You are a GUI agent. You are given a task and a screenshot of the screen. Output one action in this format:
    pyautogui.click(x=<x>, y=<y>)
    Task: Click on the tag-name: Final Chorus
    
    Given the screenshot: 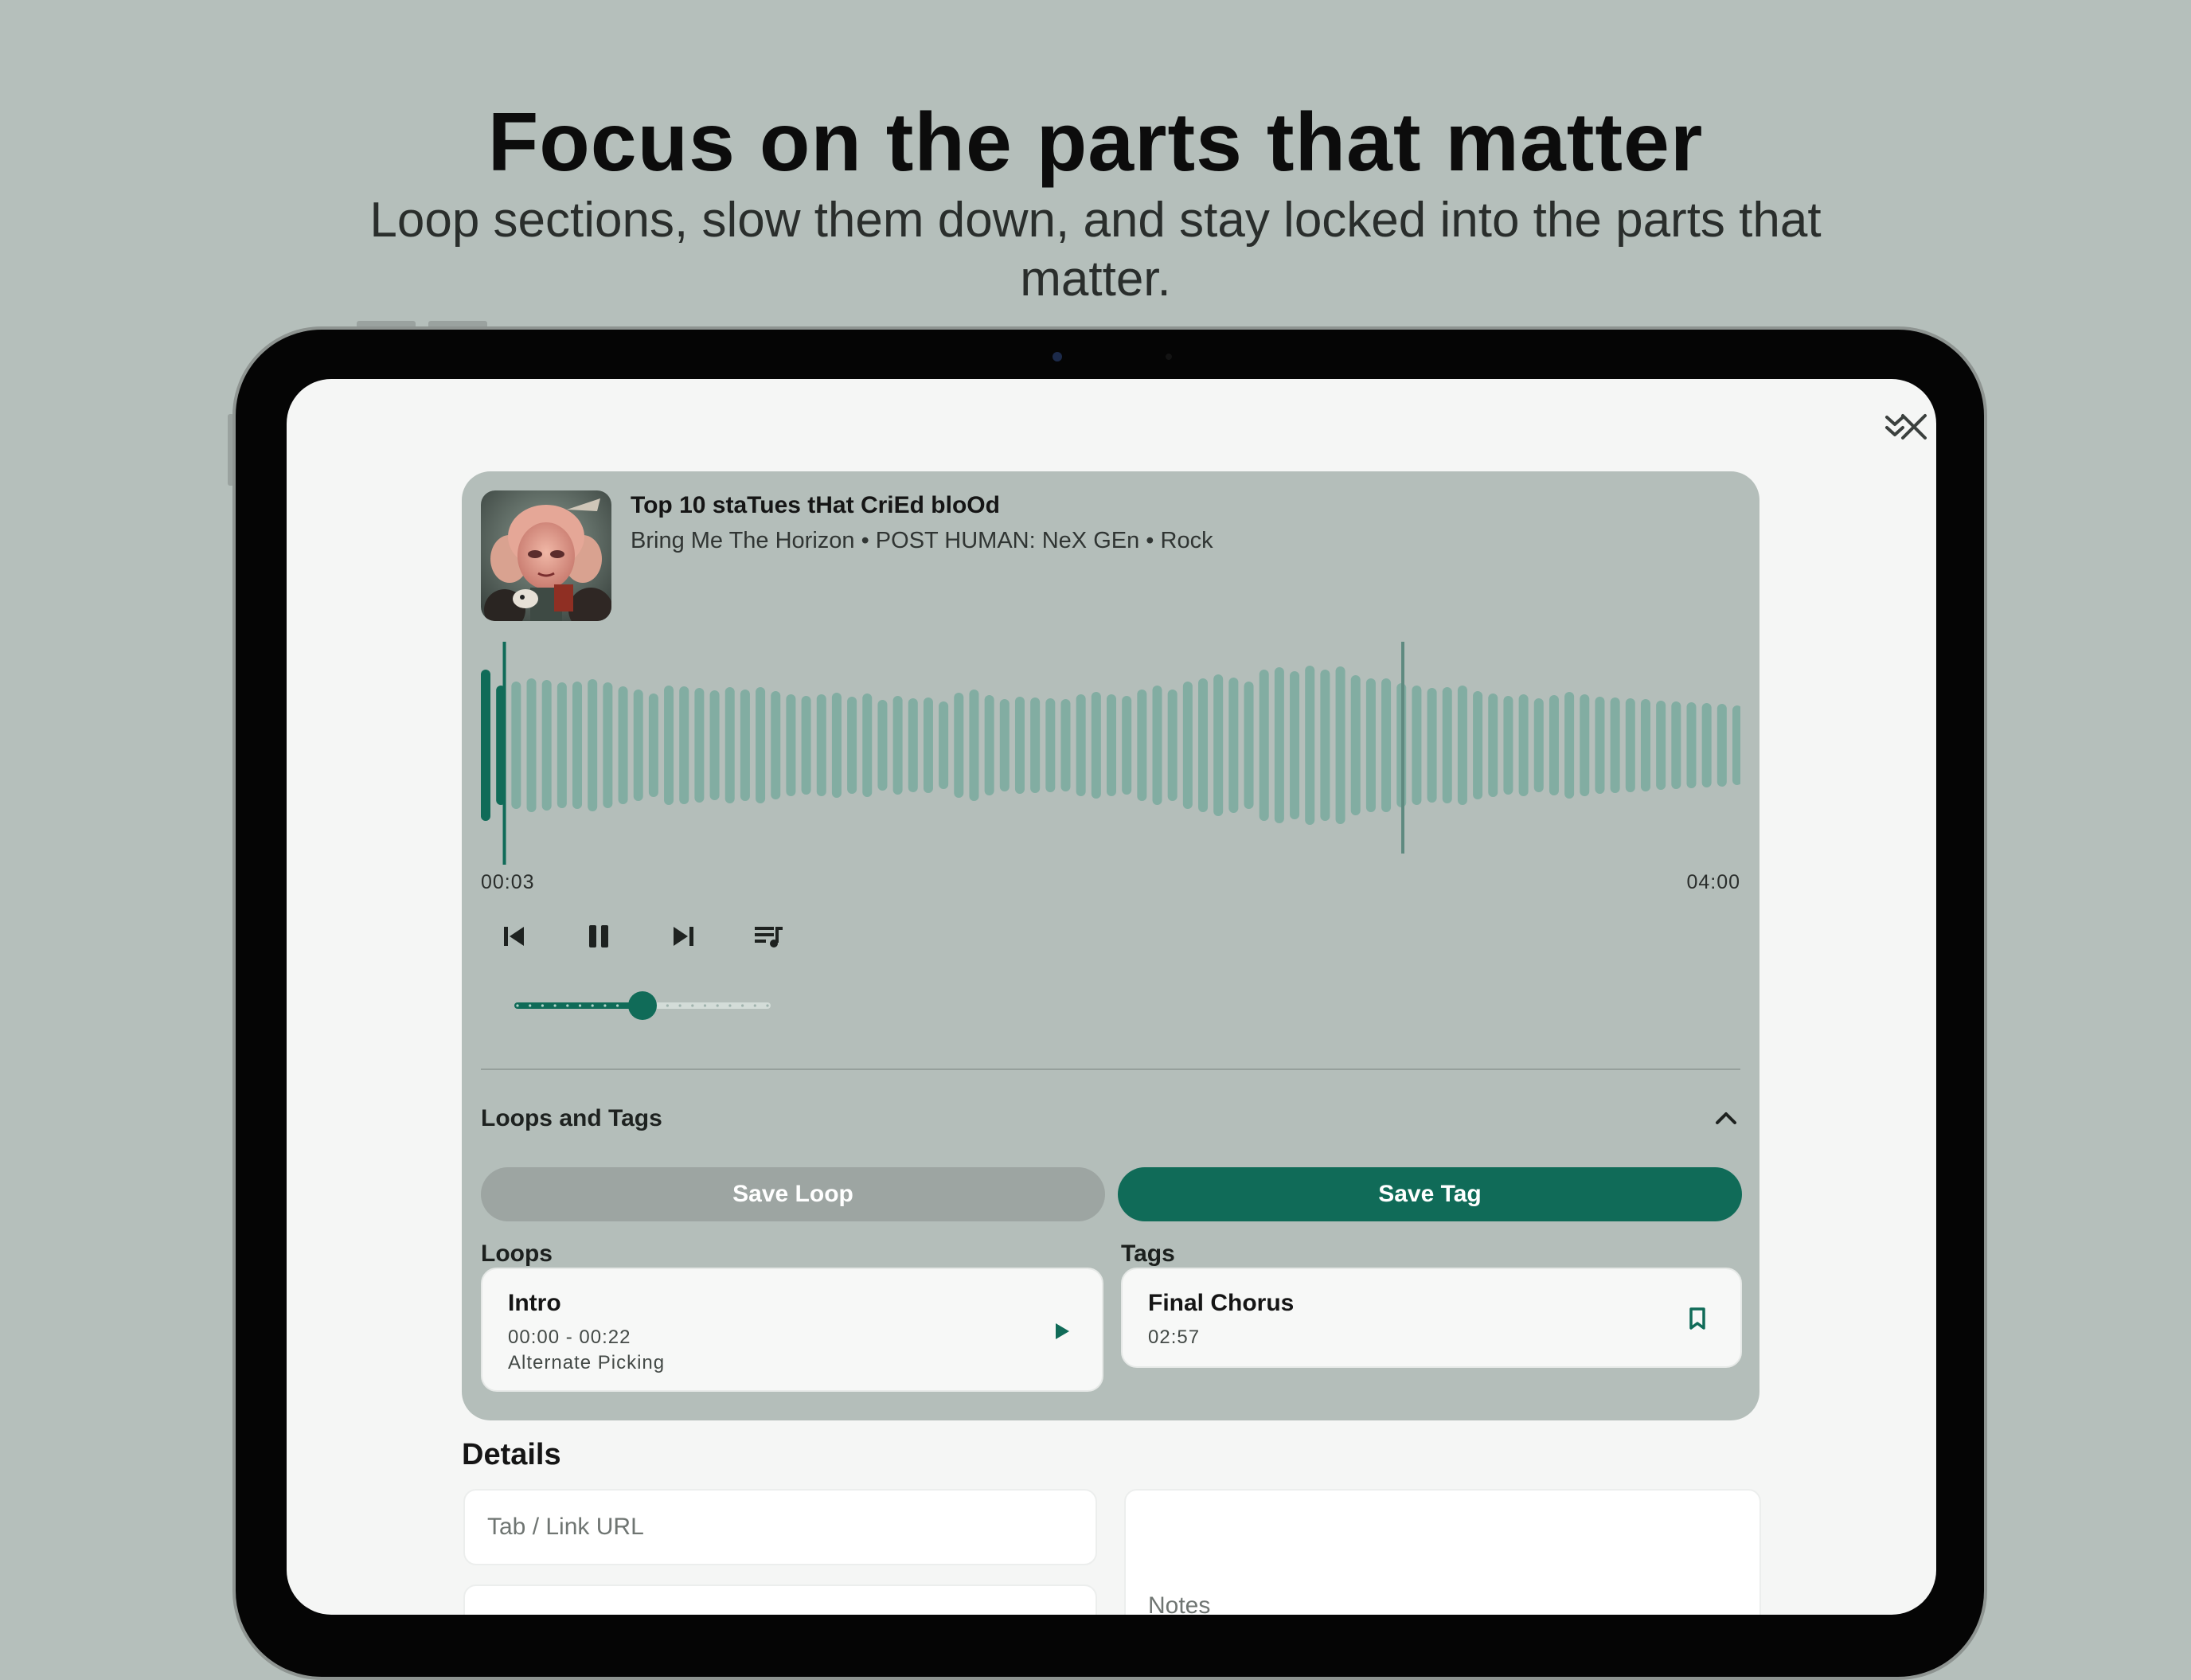 What is the action you would take?
    pyautogui.click(x=1221, y=1303)
    